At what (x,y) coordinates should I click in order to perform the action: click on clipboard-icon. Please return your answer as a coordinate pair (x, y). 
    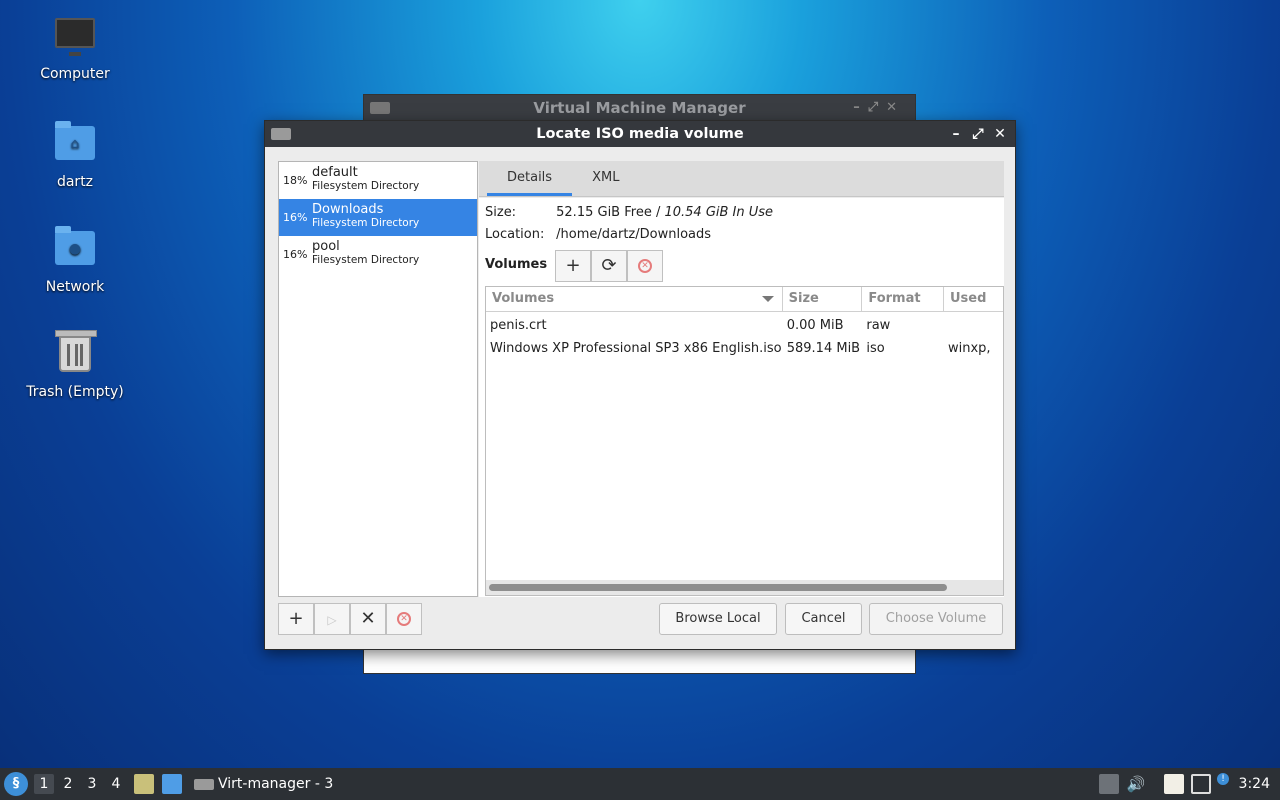
    Looking at the image, I should click on (1174, 784).